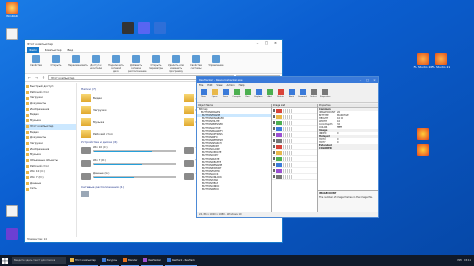 The width and height of the screenshot is (474, 266). Describe the element at coordinates (288, 140) in the screenshot. I see `image-preview` at that location.